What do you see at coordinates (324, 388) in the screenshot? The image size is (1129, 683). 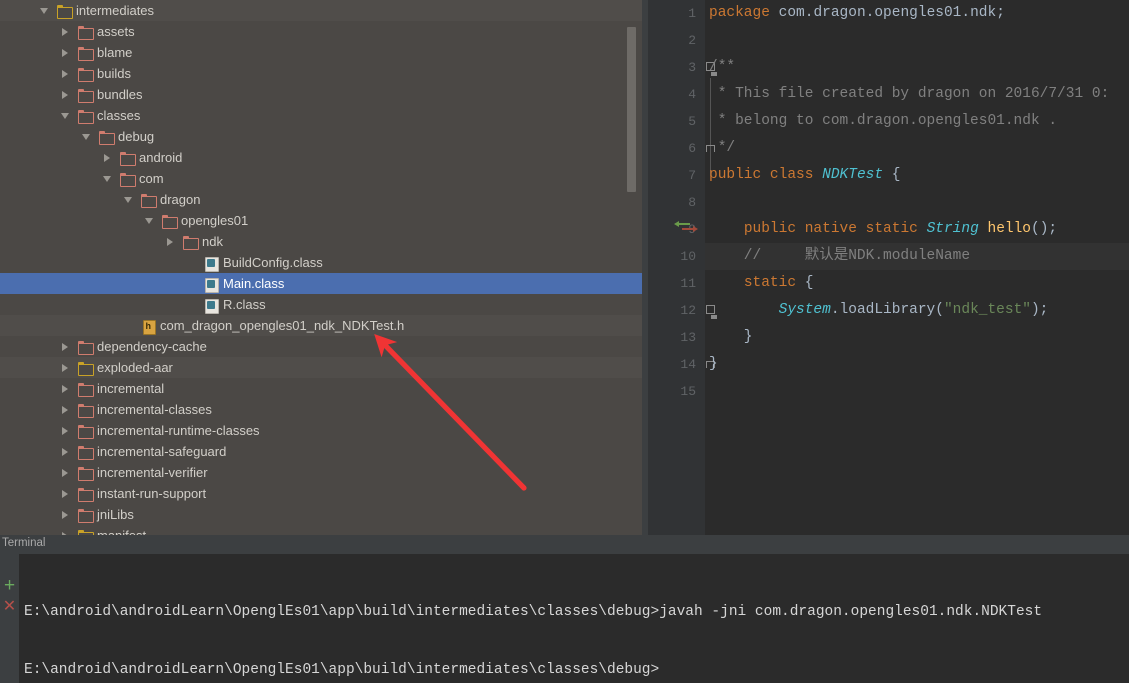 I see `tree-row: incremental` at bounding box center [324, 388].